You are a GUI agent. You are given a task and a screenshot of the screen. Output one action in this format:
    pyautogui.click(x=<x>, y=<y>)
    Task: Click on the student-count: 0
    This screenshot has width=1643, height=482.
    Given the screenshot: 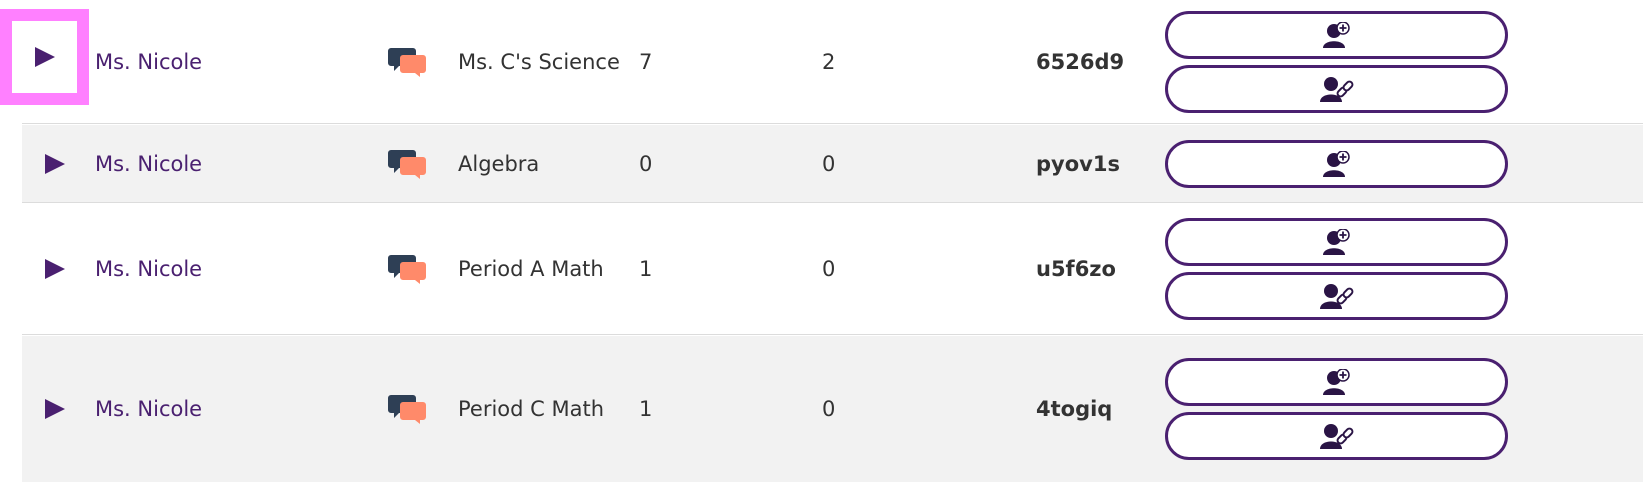 What is the action you would take?
    pyautogui.click(x=646, y=163)
    